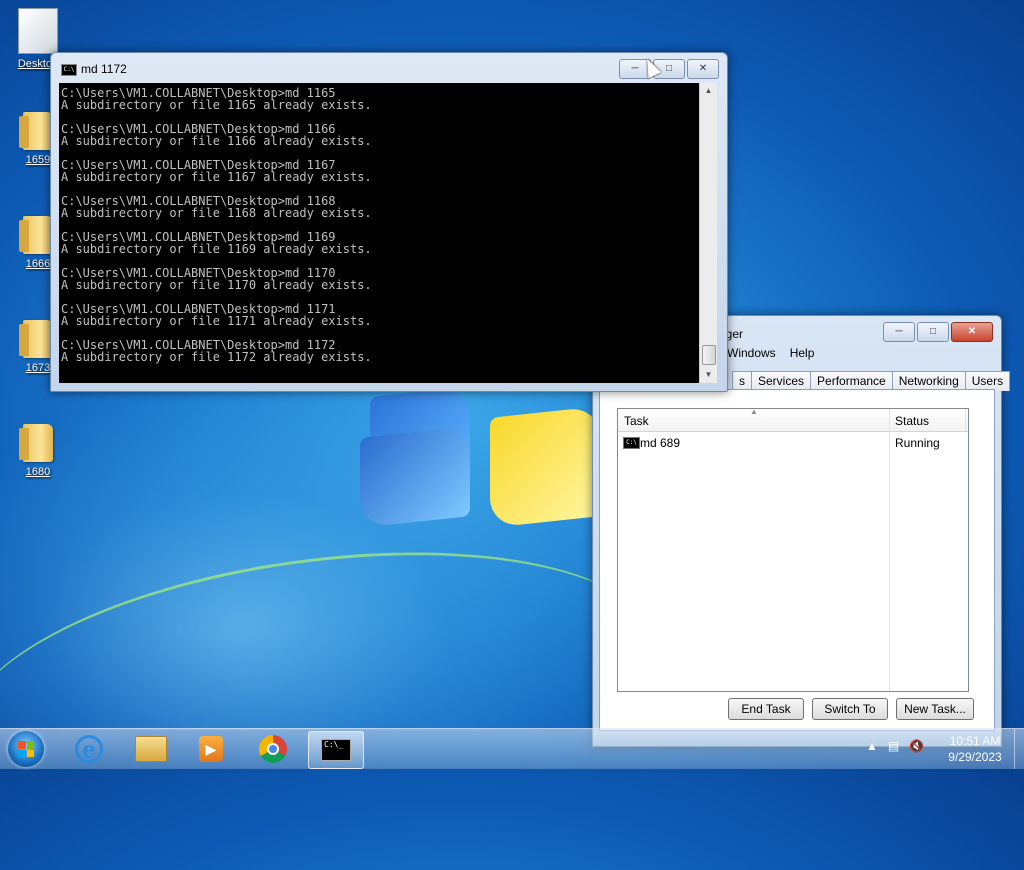 The image size is (1024, 870). Describe the element at coordinates (793, 419) in the screenshot. I see `task-list-header: ▲ Task Status` at that location.